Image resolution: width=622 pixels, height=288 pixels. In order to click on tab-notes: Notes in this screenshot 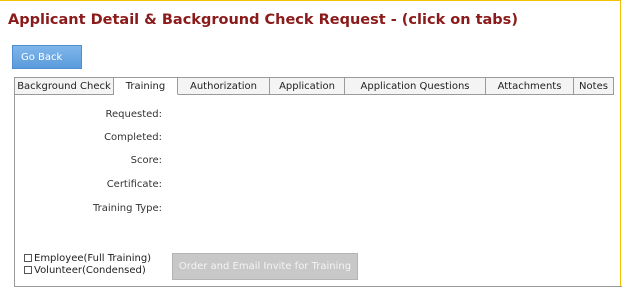, I will do `click(594, 86)`.